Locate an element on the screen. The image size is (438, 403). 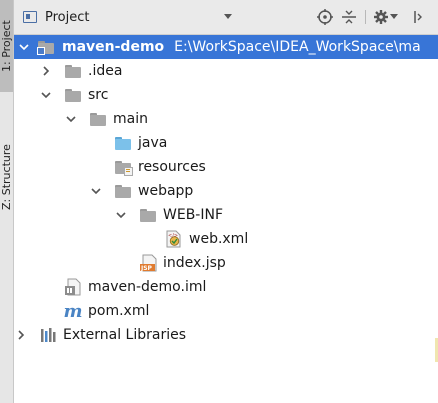
tree-row-main: main is located at coordinates (226, 119).